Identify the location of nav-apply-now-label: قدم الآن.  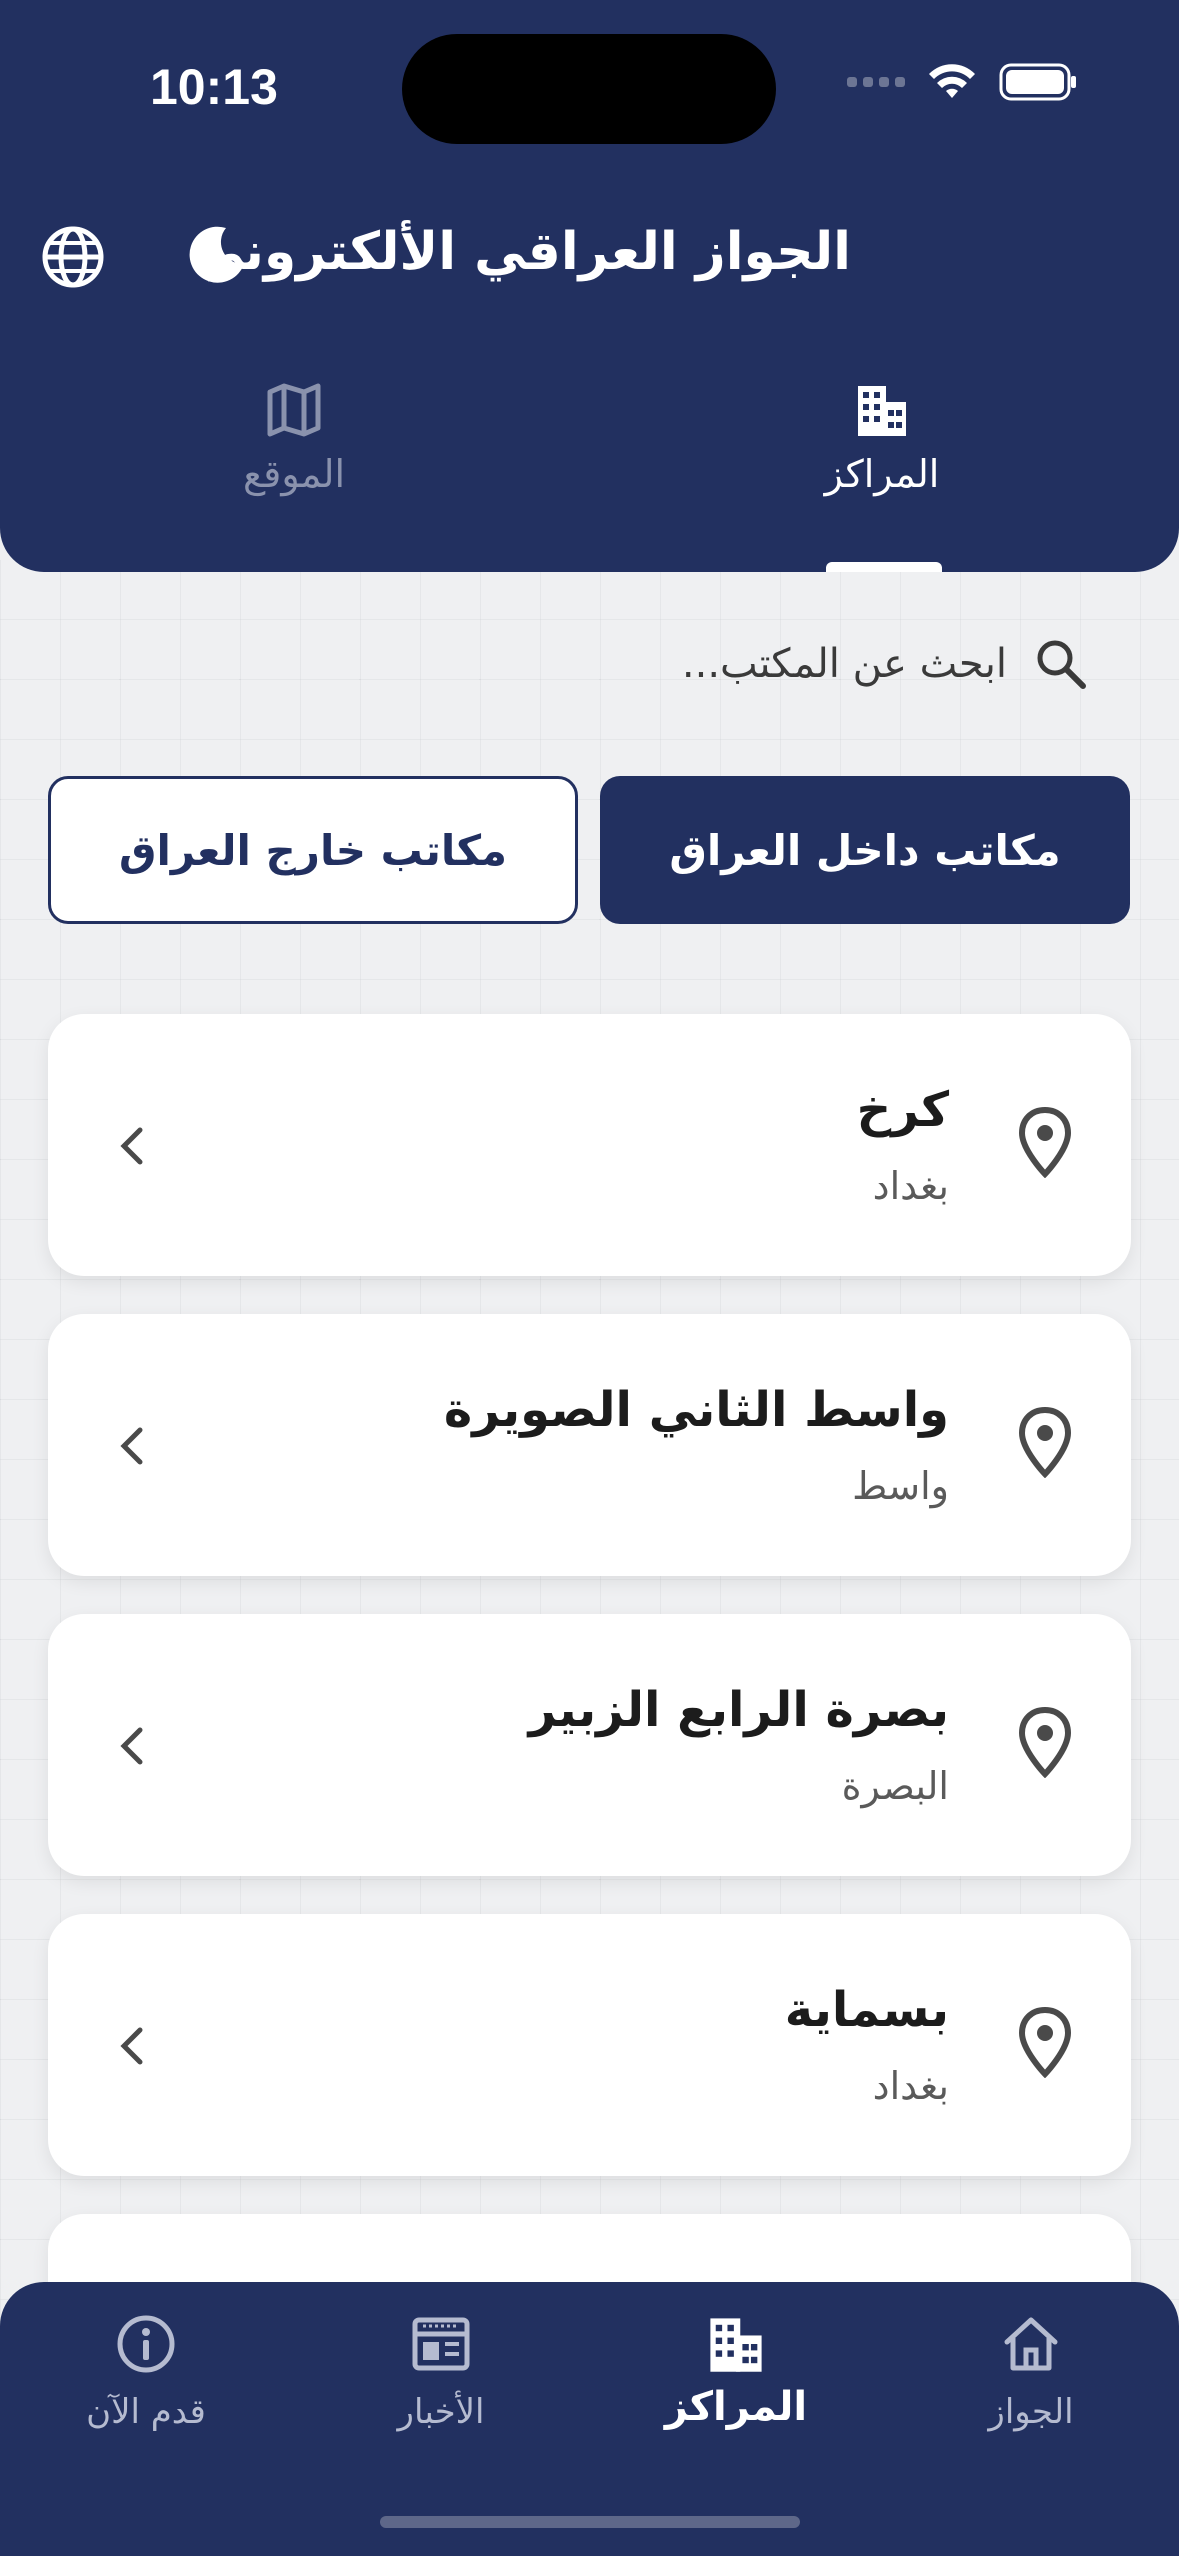
(146, 2412).